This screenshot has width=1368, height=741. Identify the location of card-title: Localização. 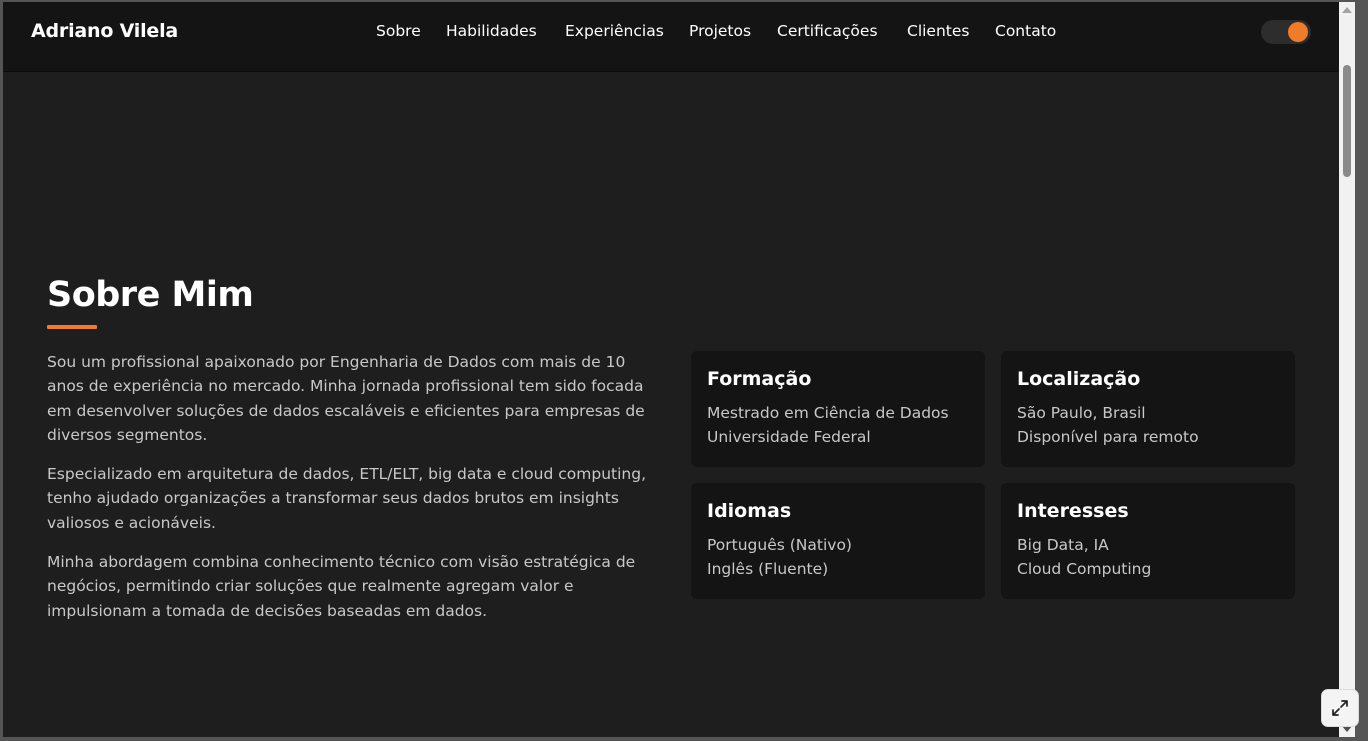
(1079, 379).